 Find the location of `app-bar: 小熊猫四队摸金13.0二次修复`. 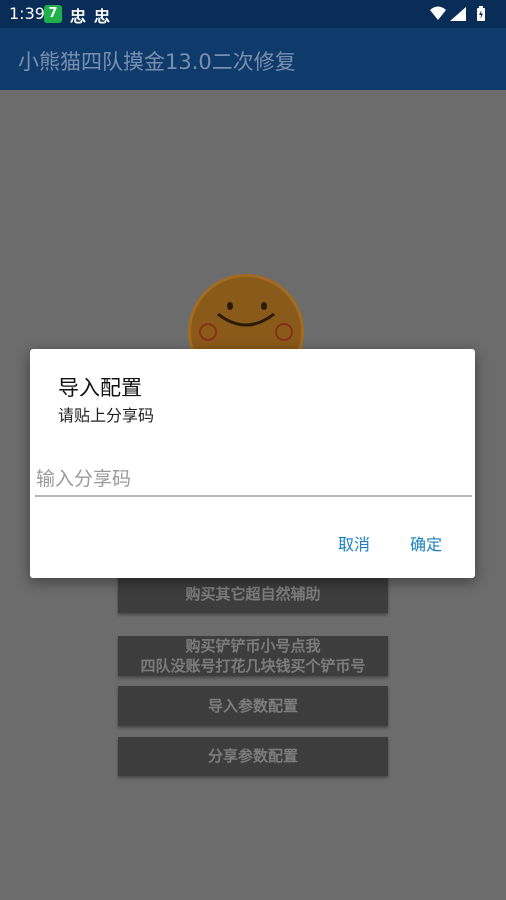

app-bar: 小熊猫四队摸金13.0二次修复 is located at coordinates (253, 59).